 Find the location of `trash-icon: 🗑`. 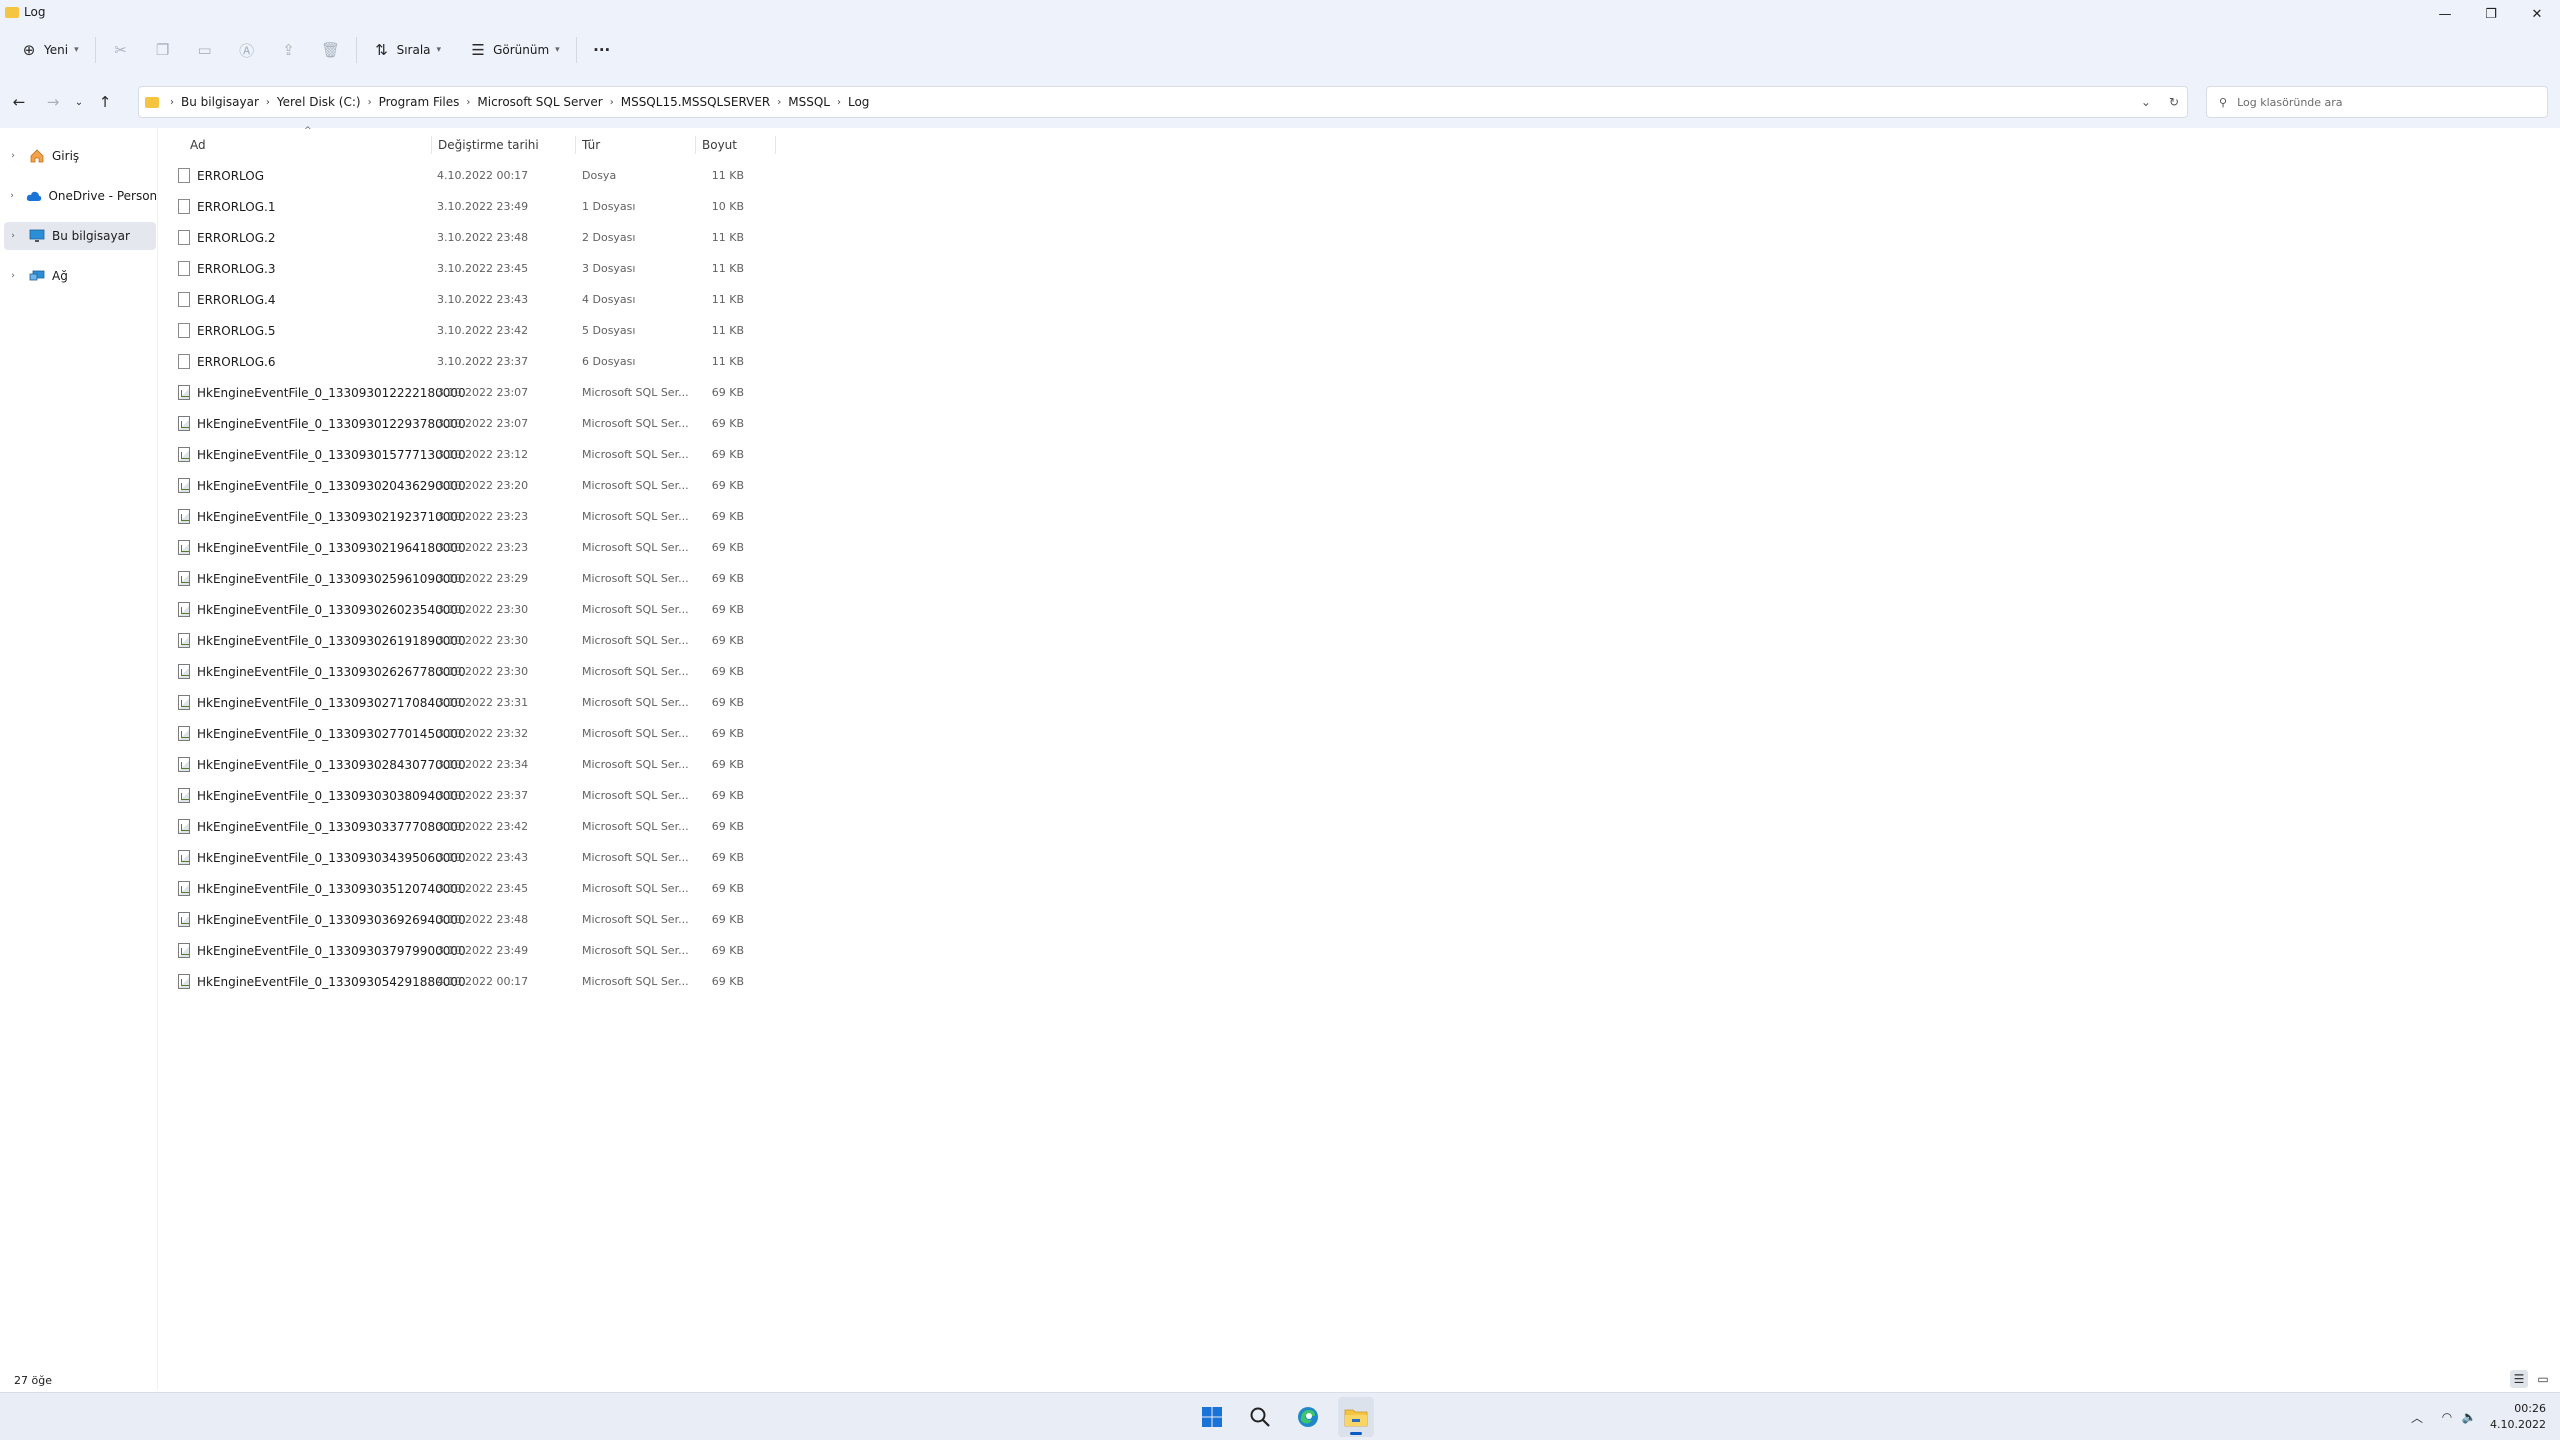

trash-icon: 🗑 is located at coordinates (331, 50).